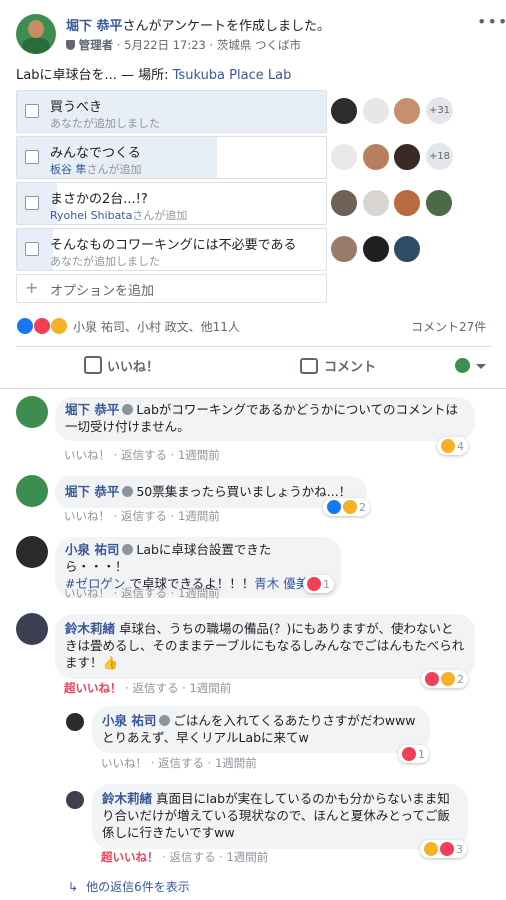 The image size is (506, 900). What do you see at coordinates (318, 584) in the screenshot?
I see `comment-reactions: 1` at bounding box center [318, 584].